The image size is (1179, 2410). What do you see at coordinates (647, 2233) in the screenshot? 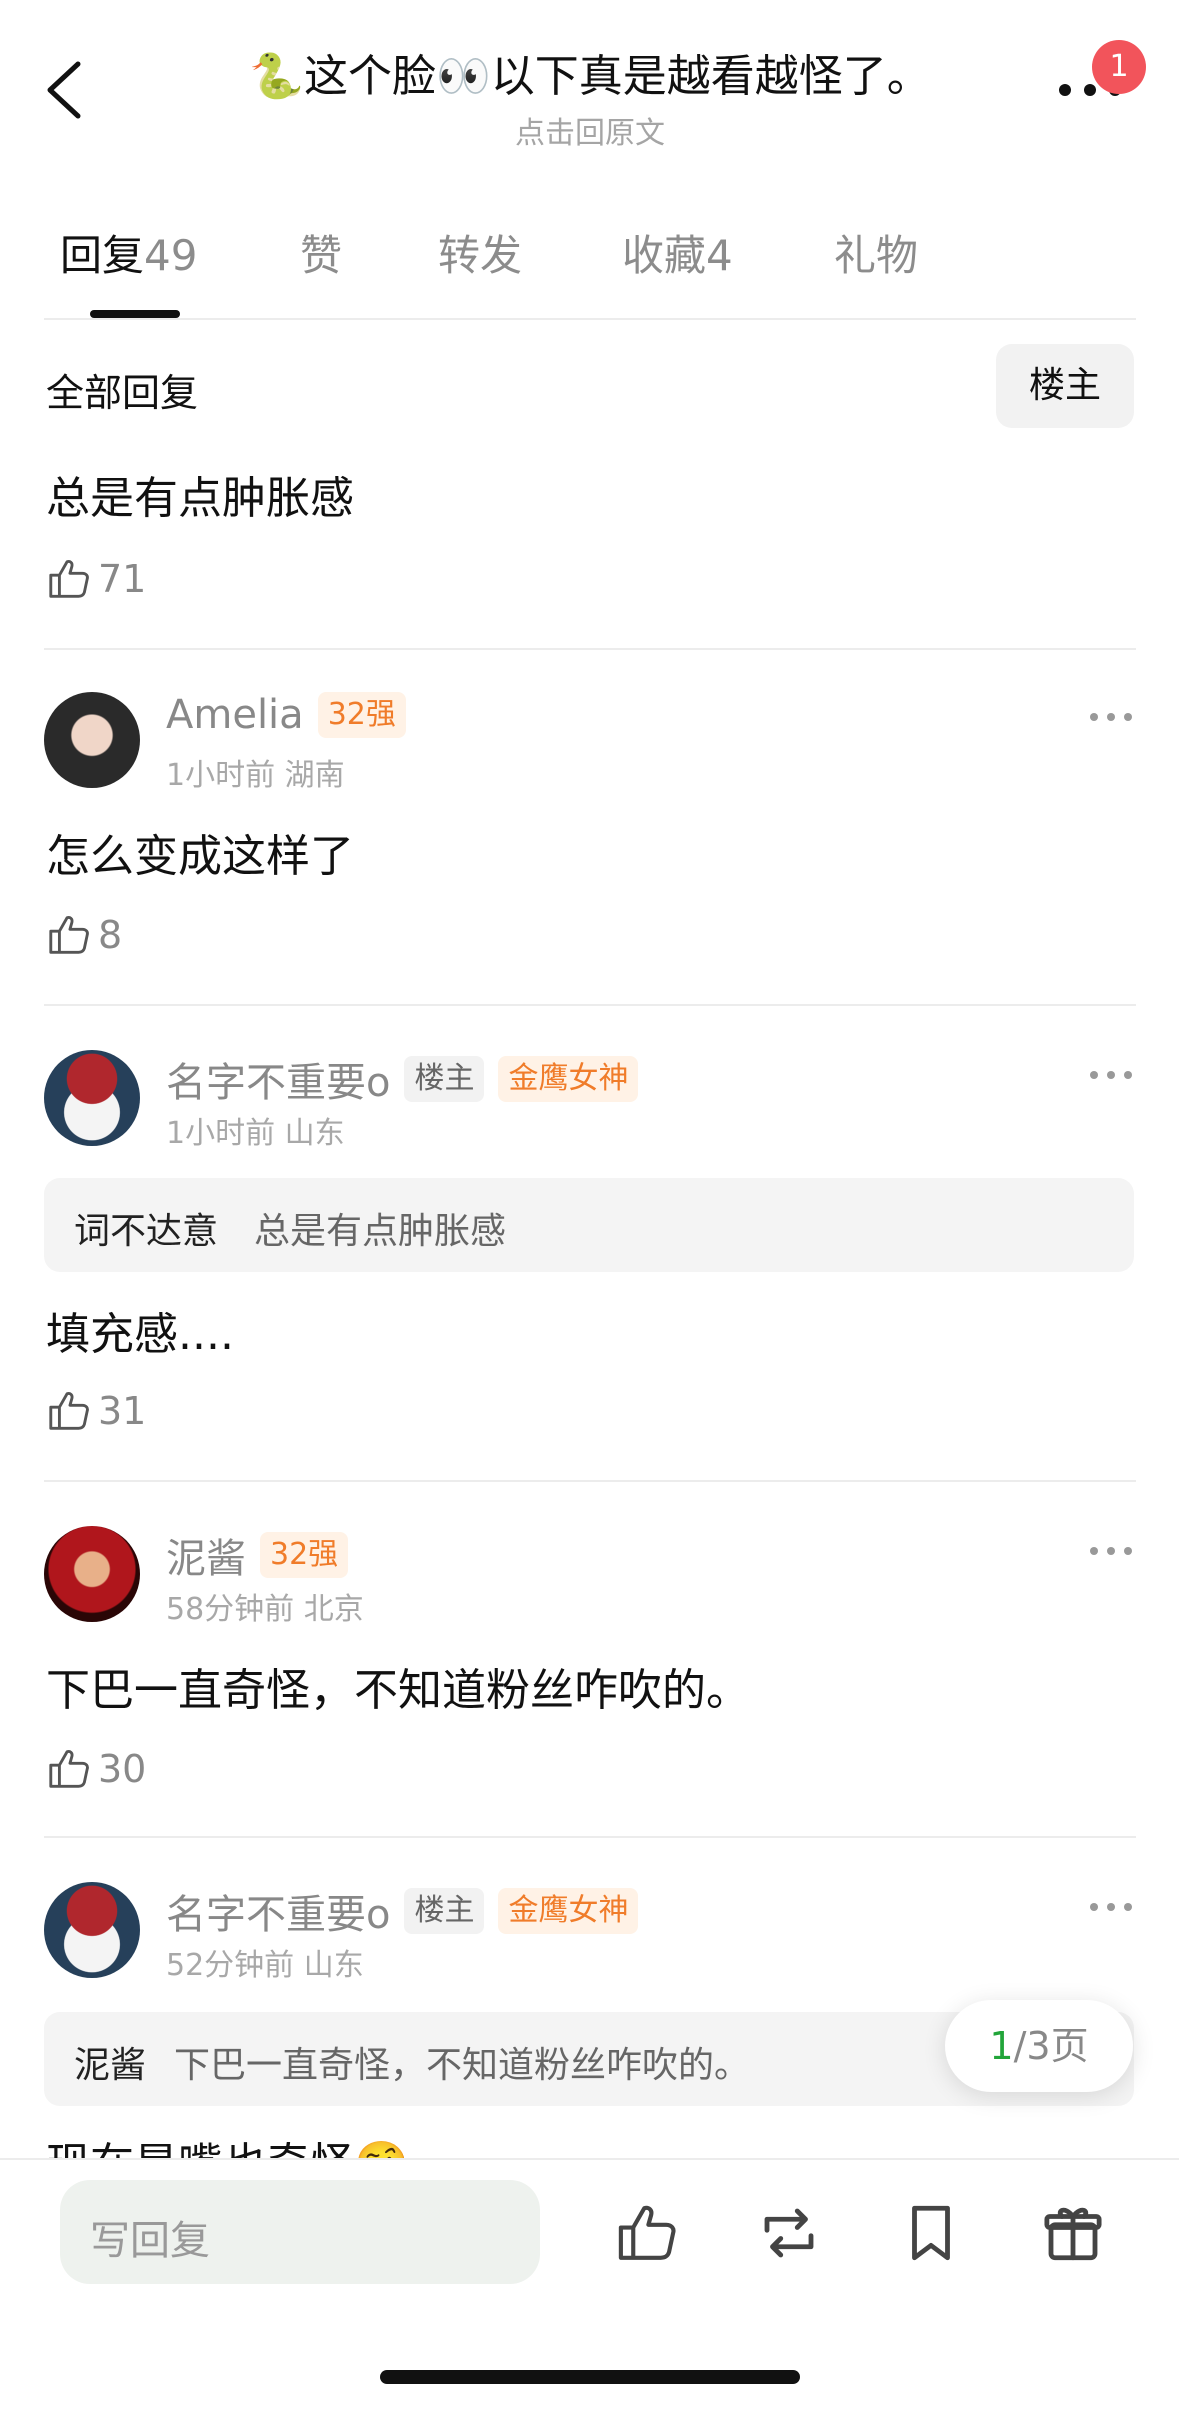
I see `like-post-icon` at bounding box center [647, 2233].